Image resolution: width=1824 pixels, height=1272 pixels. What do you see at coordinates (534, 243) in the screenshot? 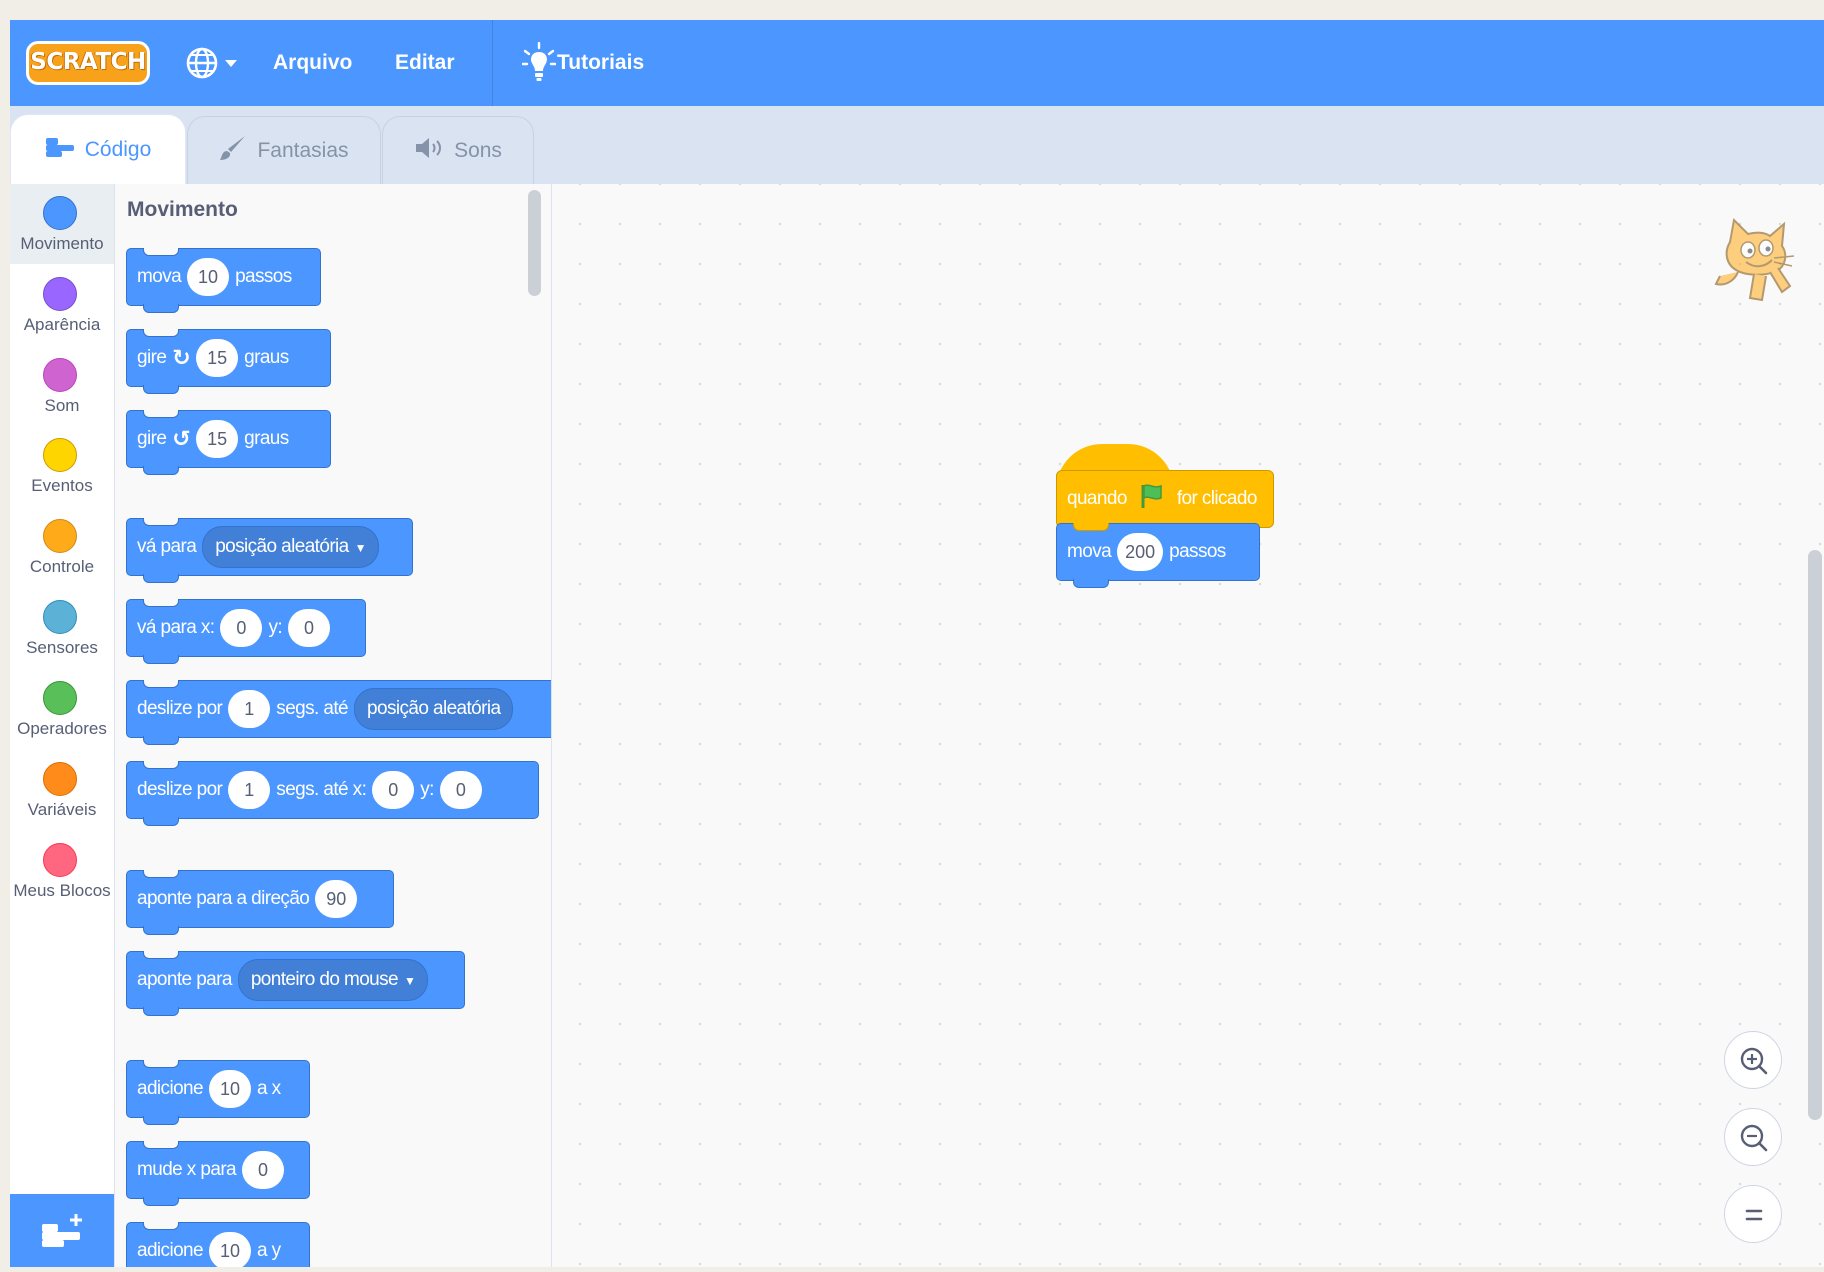
I see `palette-scrollbar` at bounding box center [534, 243].